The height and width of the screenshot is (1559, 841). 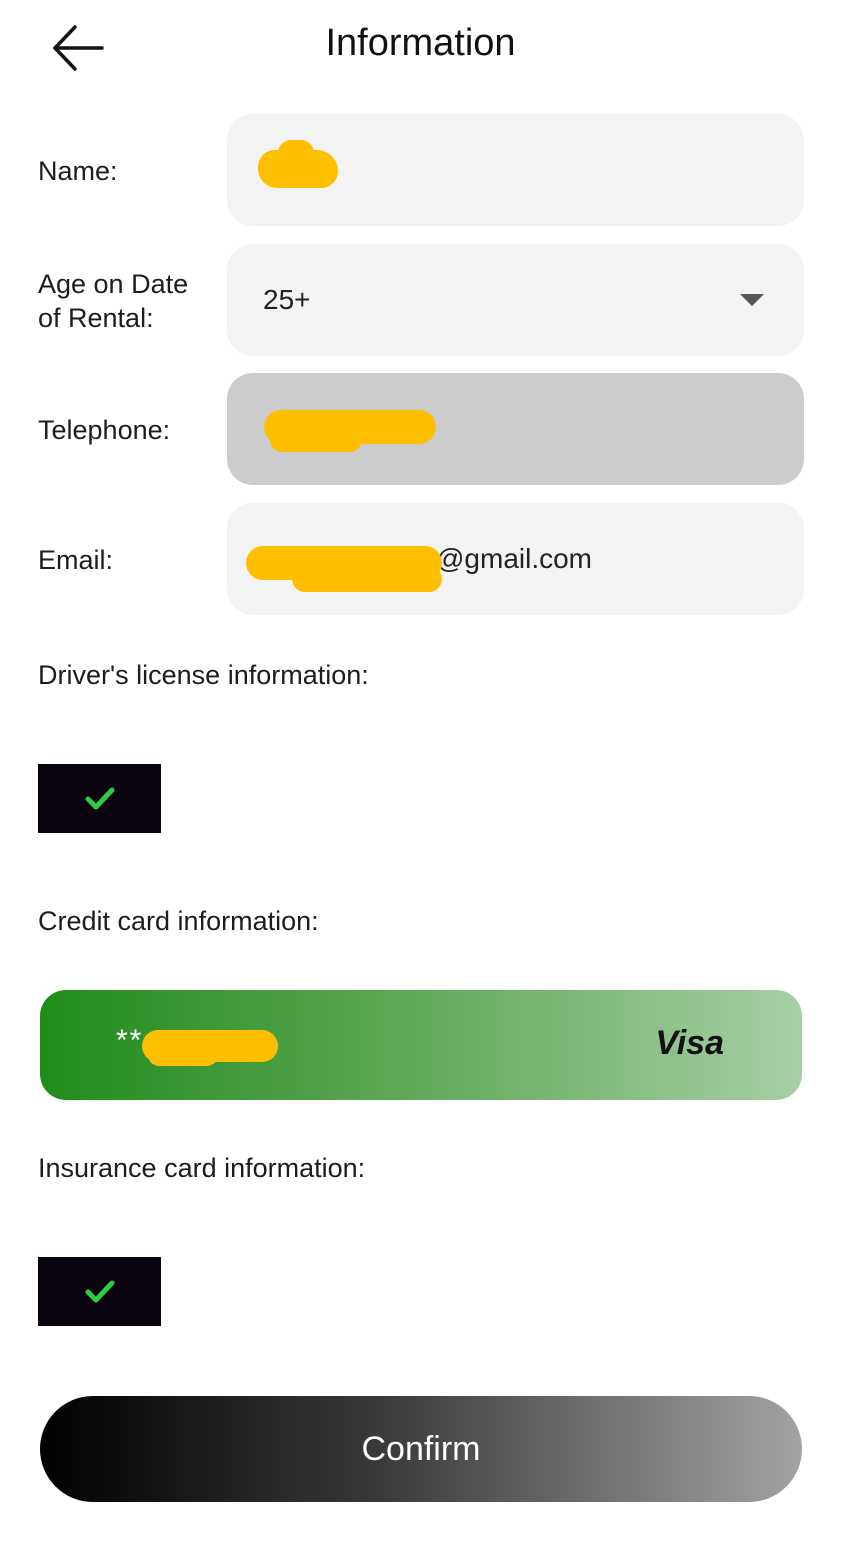 What do you see at coordinates (96, 318) in the screenshot?
I see `age-label-line2: of Rental:` at bounding box center [96, 318].